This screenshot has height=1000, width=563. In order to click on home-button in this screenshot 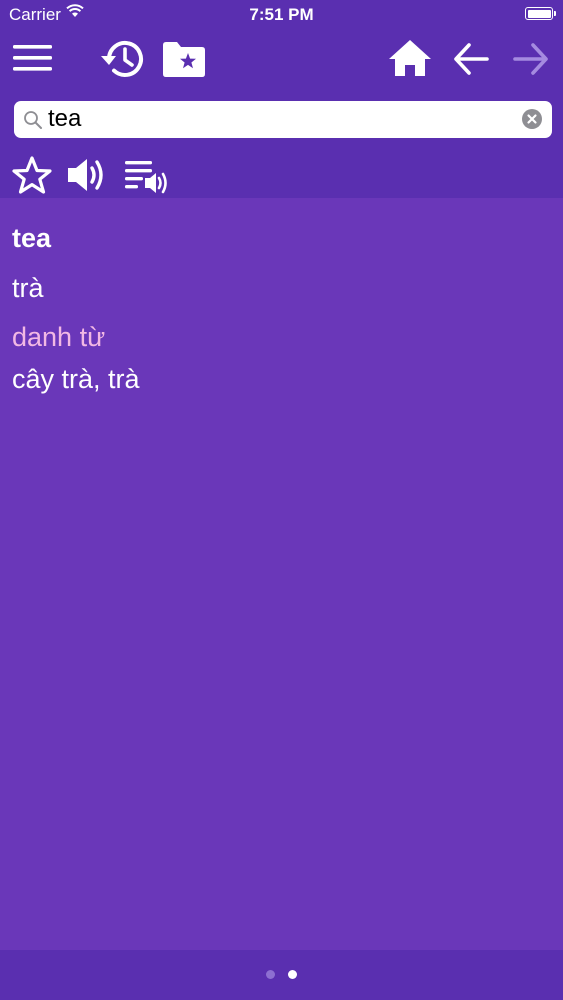, I will do `click(410, 58)`.